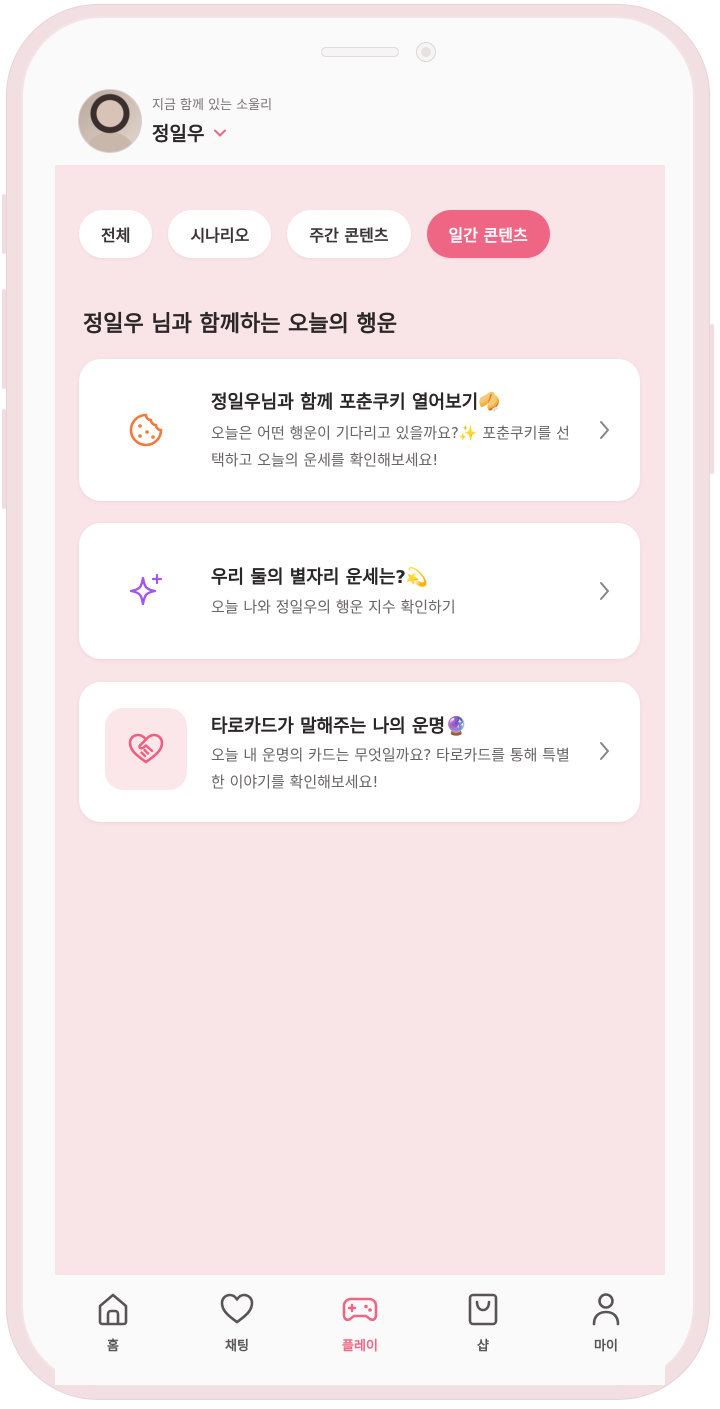 This screenshot has width=720, height=1409. I want to click on shopping-bag-icon, so click(483, 1309).